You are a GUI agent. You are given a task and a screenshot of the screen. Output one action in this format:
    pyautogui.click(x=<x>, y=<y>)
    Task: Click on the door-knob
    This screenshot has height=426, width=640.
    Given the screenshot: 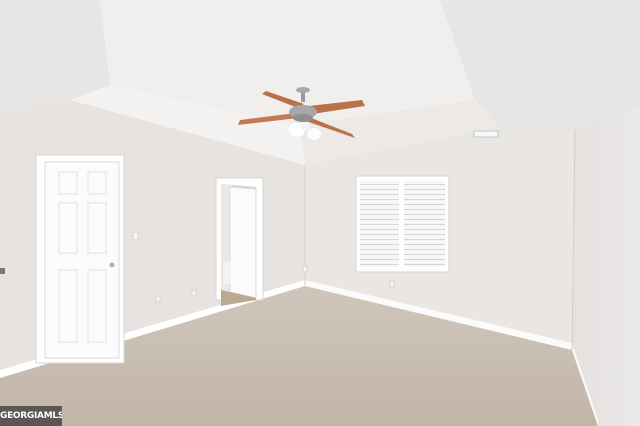 What is the action you would take?
    pyautogui.click(x=112, y=265)
    